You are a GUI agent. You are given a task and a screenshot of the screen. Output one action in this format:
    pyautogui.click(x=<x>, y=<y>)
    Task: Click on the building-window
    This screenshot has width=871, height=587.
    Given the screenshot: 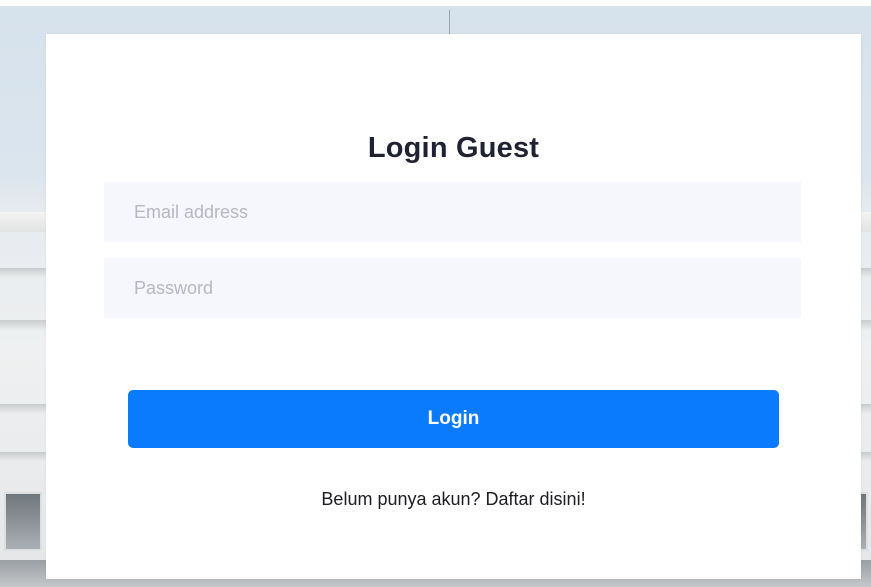 What is the action you would take?
    pyautogui.click(x=23, y=521)
    